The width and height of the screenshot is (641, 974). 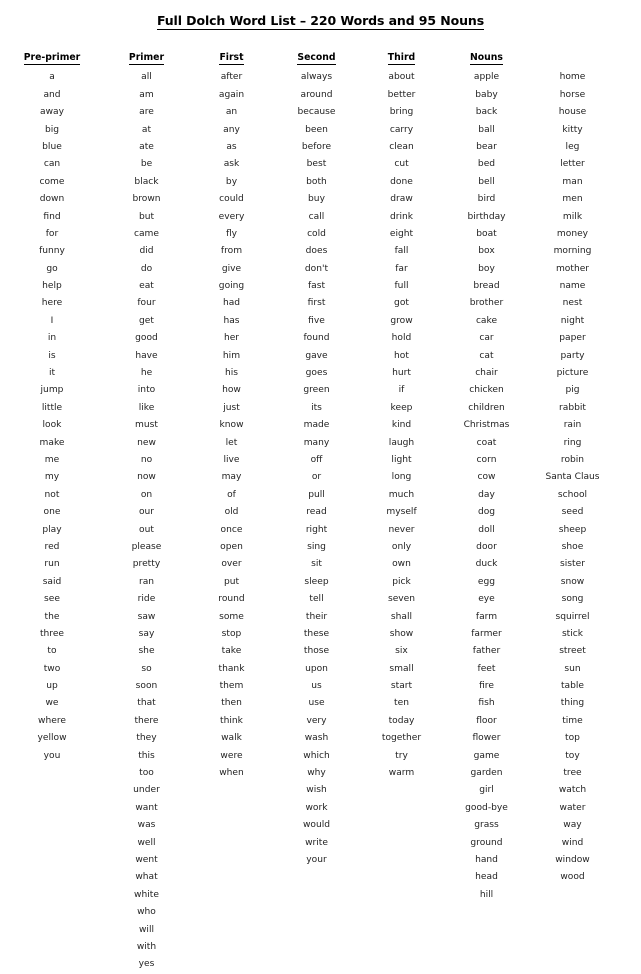 I want to click on word-item: around, so click(x=316, y=94).